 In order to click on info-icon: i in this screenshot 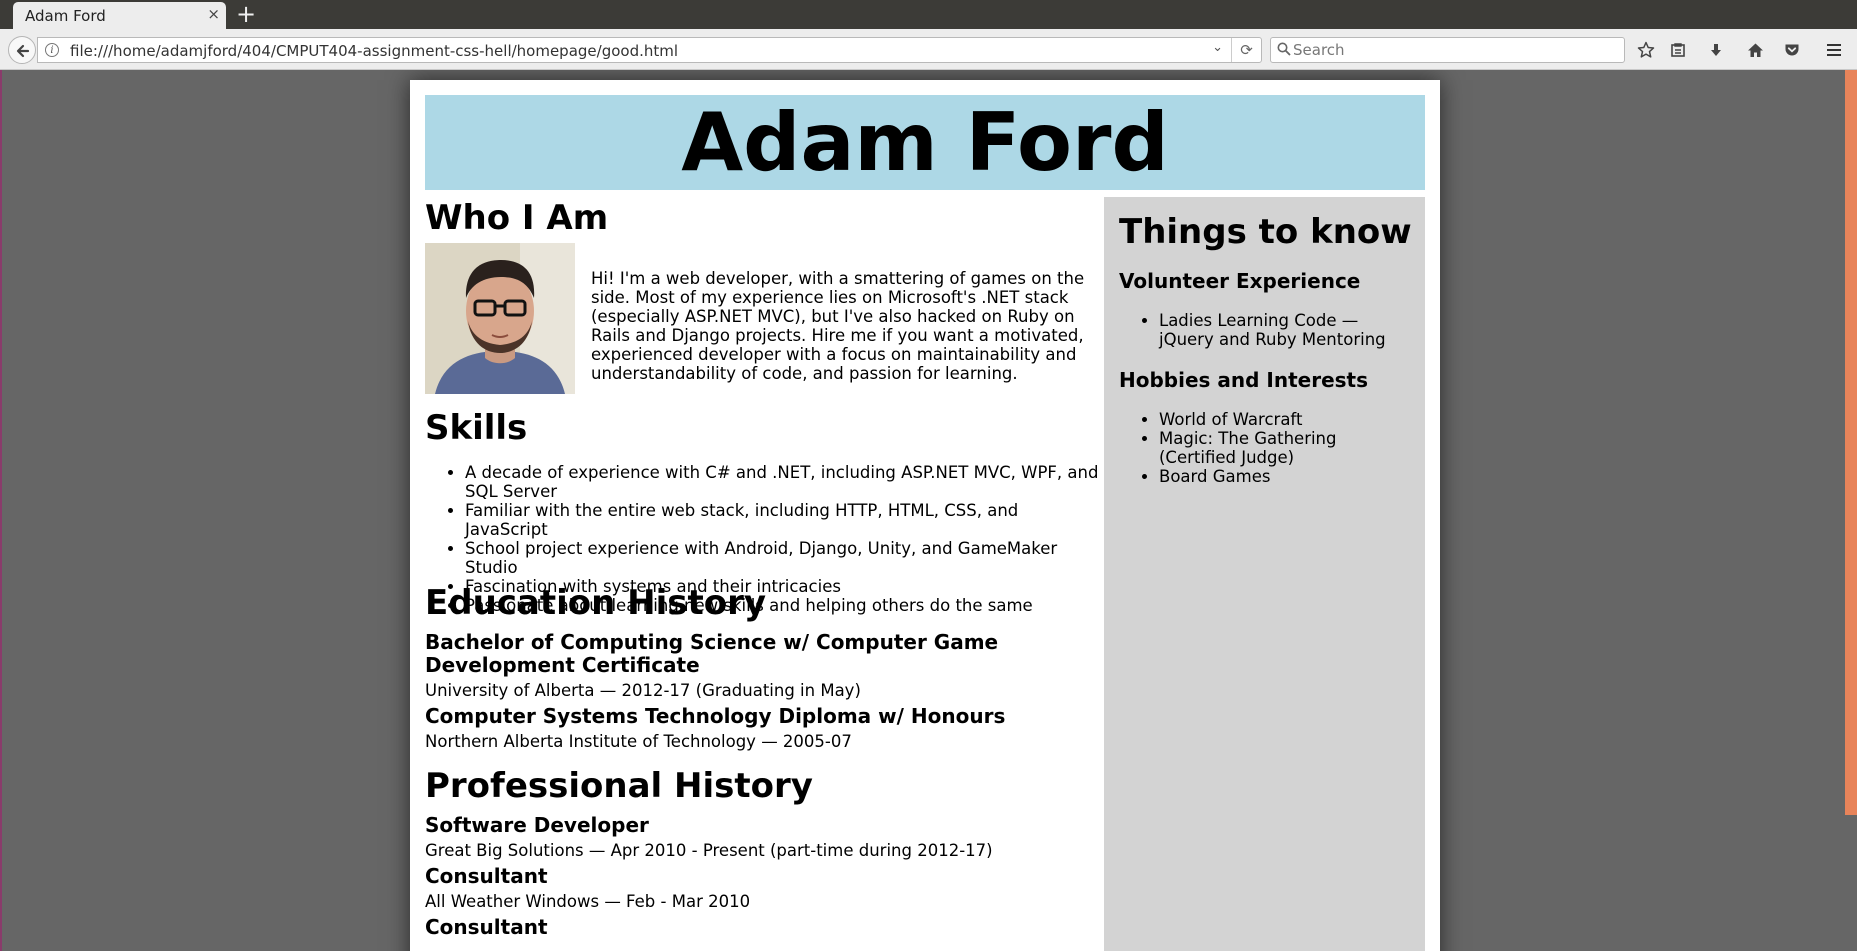, I will do `click(52, 50)`.